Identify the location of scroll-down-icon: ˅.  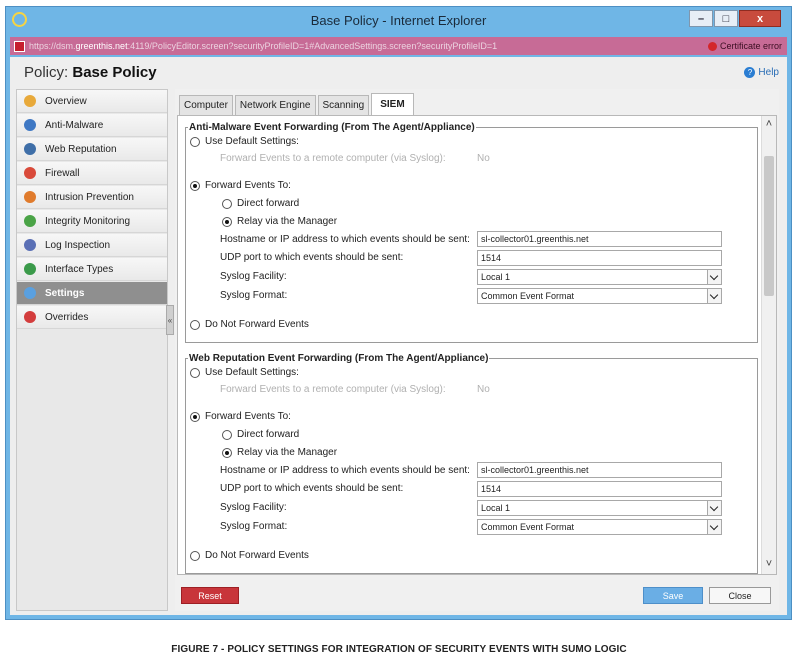
(769, 564).